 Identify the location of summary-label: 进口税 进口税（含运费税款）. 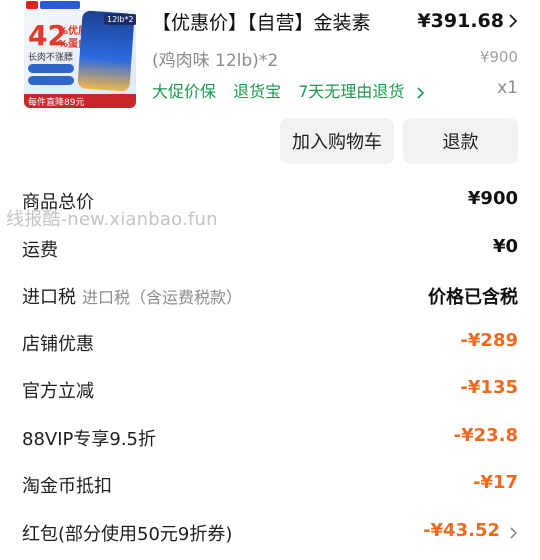
(132, 296).